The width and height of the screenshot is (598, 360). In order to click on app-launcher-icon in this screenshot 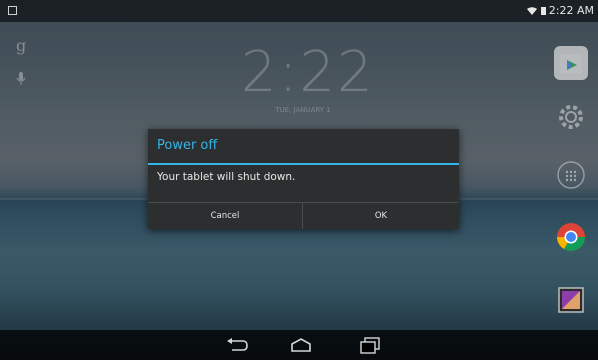, I will do `click(571, 175)`.